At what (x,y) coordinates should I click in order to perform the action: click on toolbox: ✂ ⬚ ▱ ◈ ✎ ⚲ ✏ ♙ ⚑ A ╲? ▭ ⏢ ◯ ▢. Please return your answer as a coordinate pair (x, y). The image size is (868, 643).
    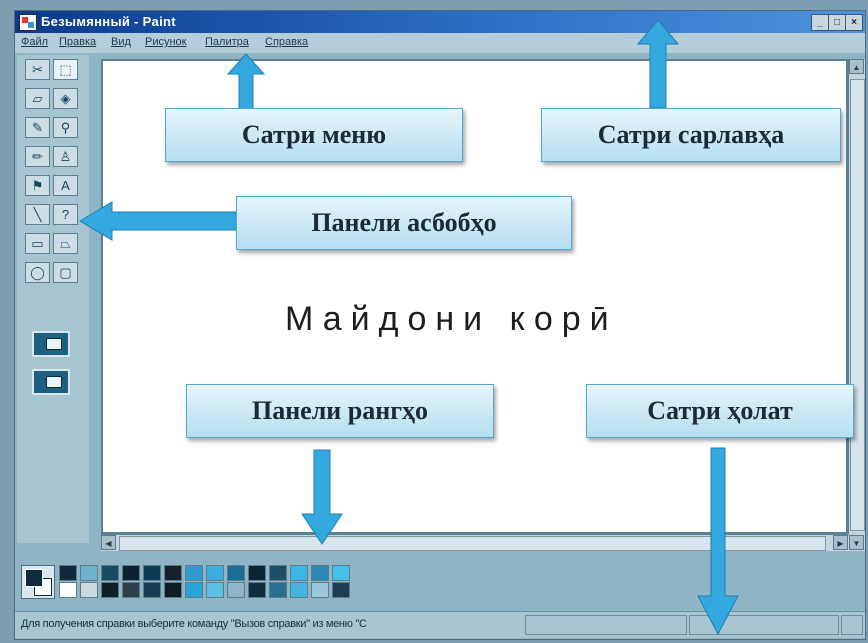
    Looking at the image, I should click on (53, 299).